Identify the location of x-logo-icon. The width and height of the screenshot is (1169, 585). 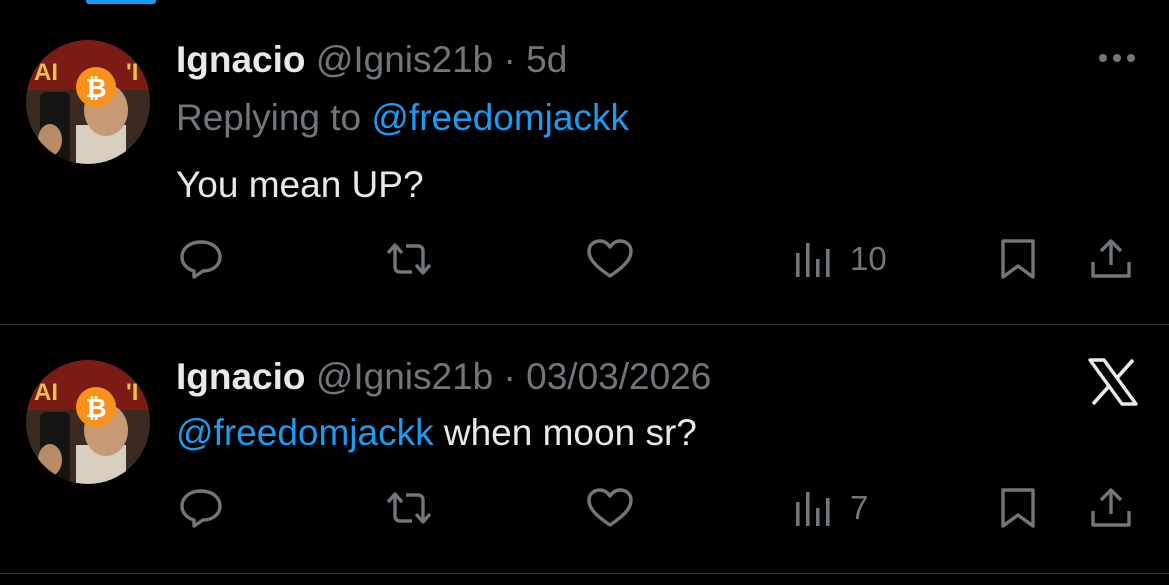
(1113, 382).